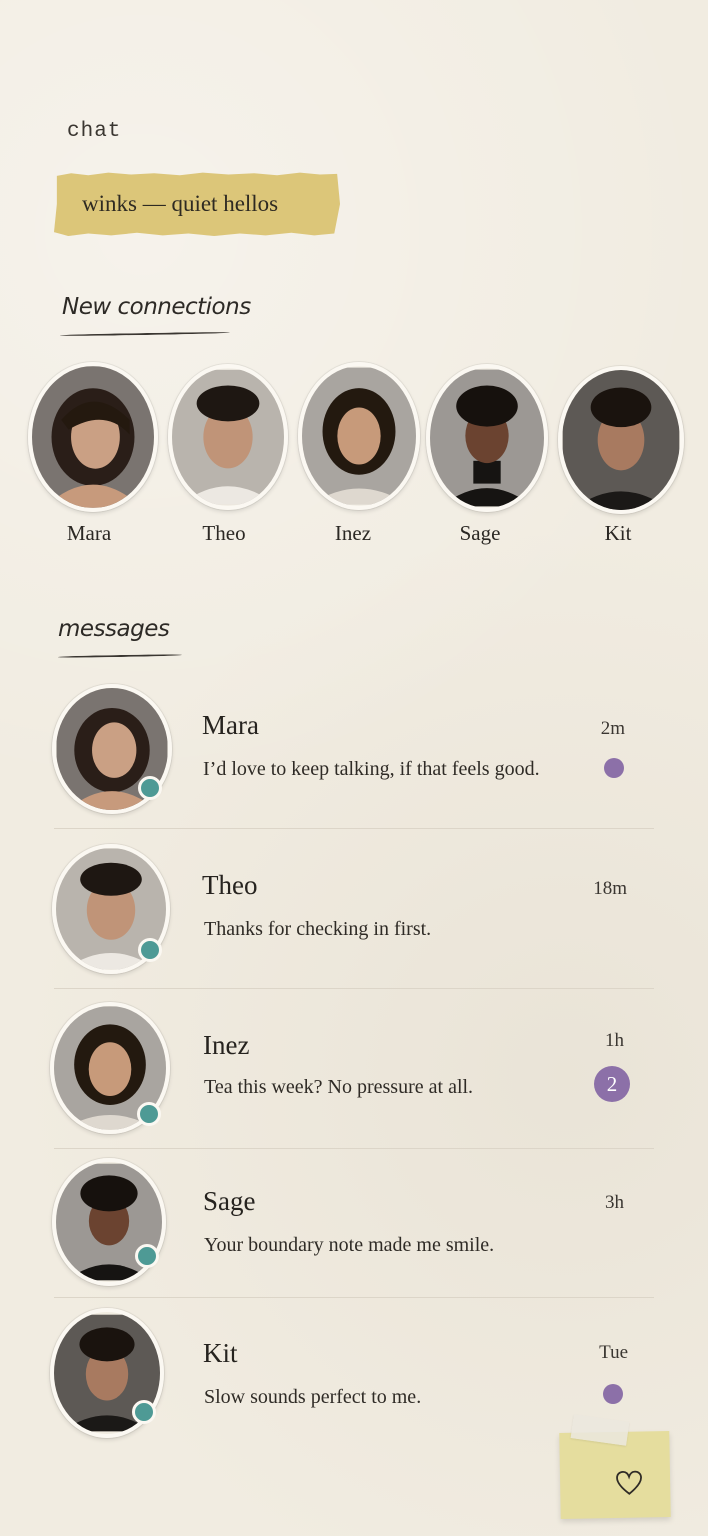 The image size is (708, 1536). Describe the element at coordinates (230, 725) in the screenshot. I see `contact-name: Mara` at that location.